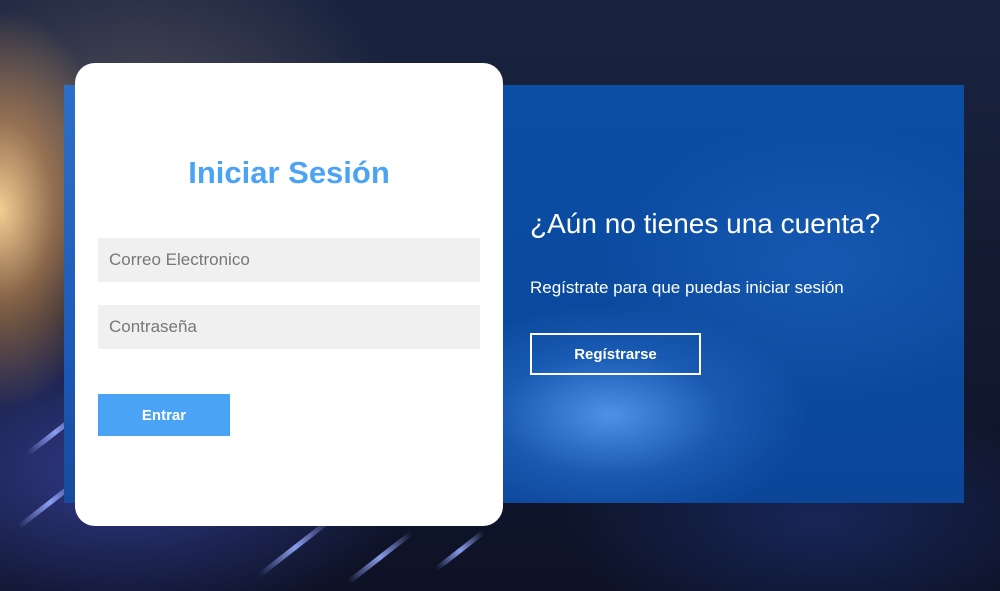 This screenshot has width=1000, height=591. What do you see at coordinates (615, 354) in the screenshot?
I see `register-button: Regístrarse` at bounding box center [615, 354].